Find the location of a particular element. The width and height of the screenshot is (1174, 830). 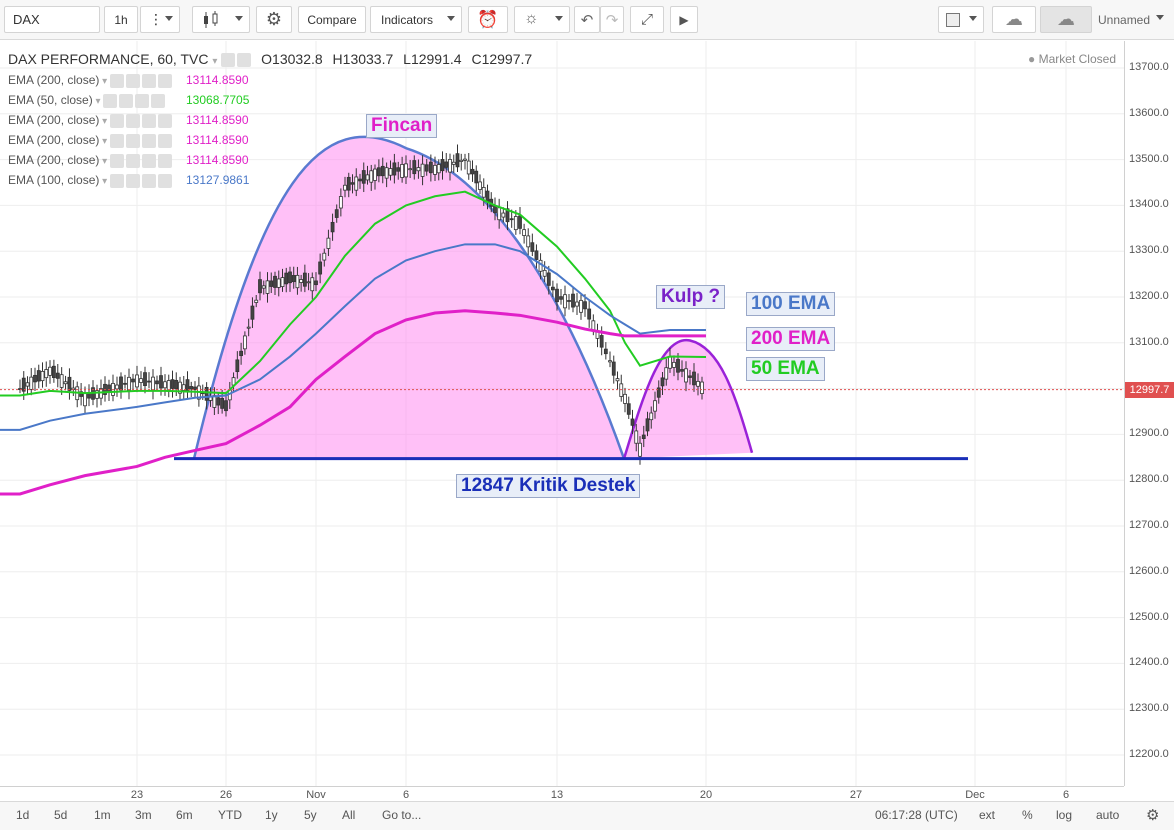

ema100-annotation: 100 EMA is located at coordinates (791, 304).